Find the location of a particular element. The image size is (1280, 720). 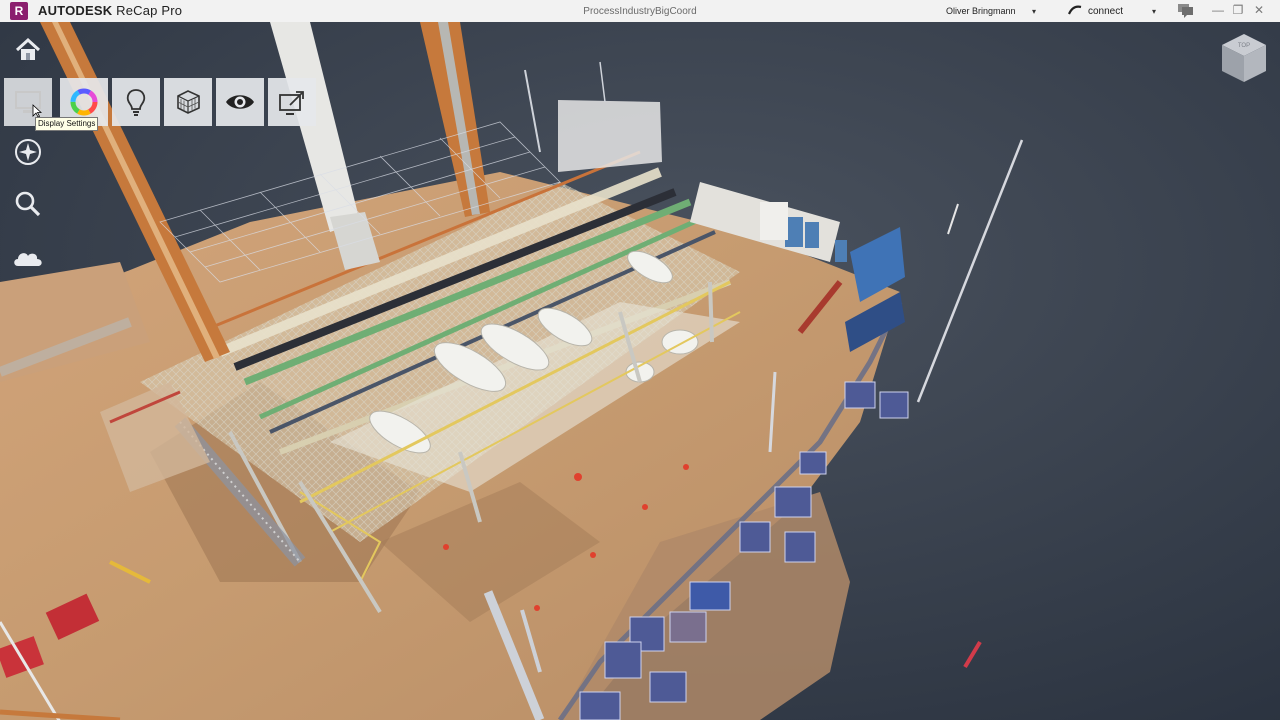

minimize-button: — is located at coordinates (1218, 10).